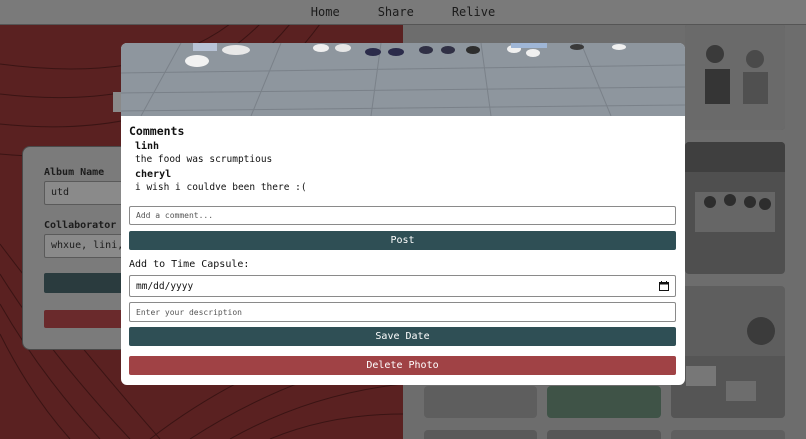 The image size is (806, 439). Describe the element at coordinates (403, 79) in the screenshot. I see `photo-preview` at that location.